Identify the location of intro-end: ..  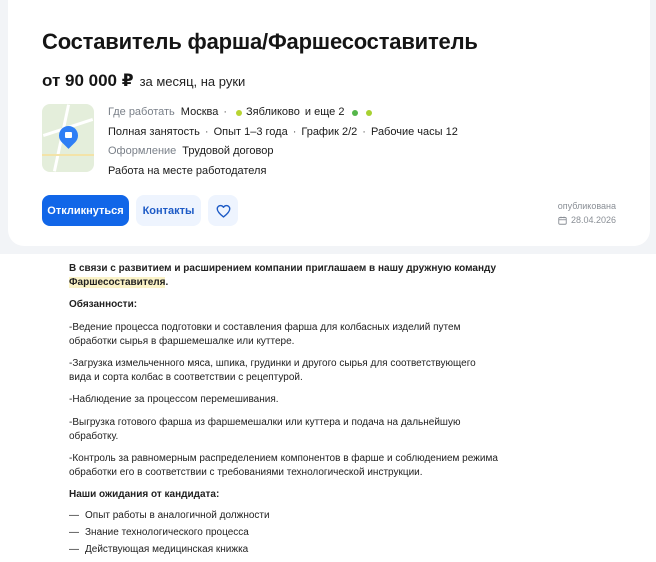
(167, 283).